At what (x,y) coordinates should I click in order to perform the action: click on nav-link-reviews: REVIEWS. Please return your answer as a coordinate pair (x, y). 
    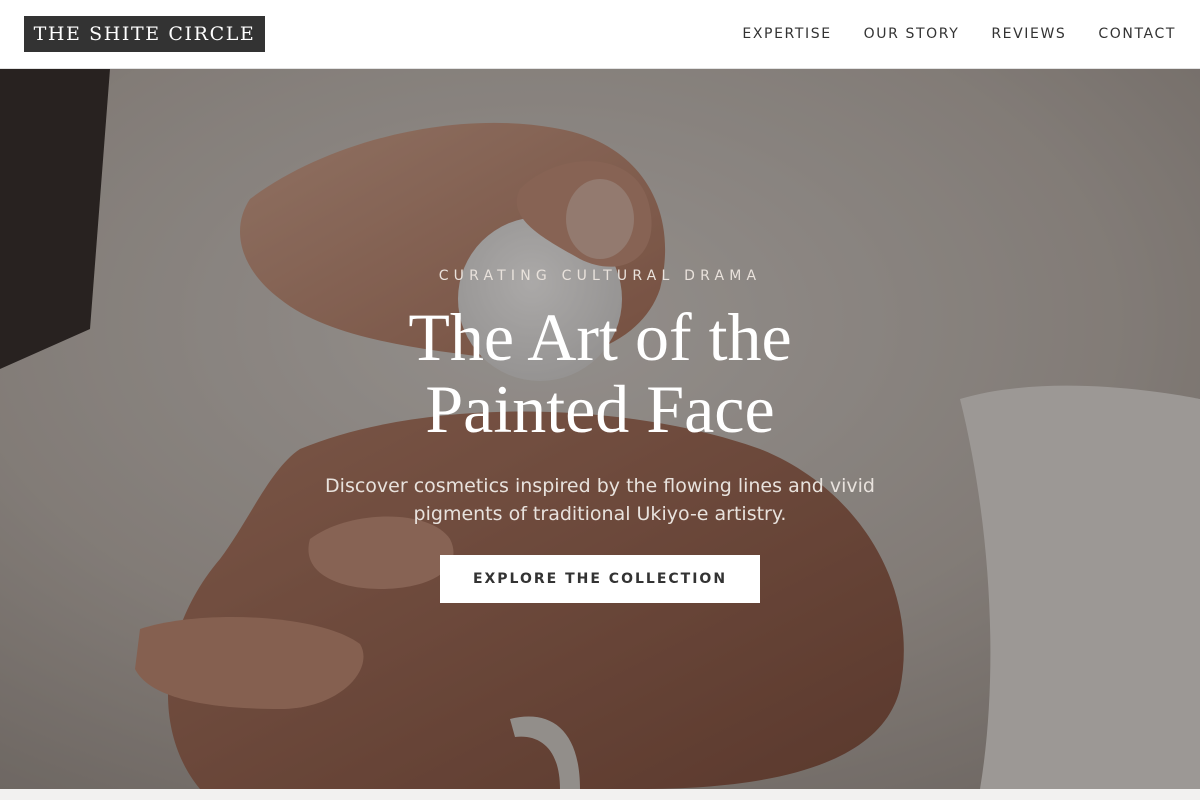
    Looking at the image, I should click on (1028, 34).